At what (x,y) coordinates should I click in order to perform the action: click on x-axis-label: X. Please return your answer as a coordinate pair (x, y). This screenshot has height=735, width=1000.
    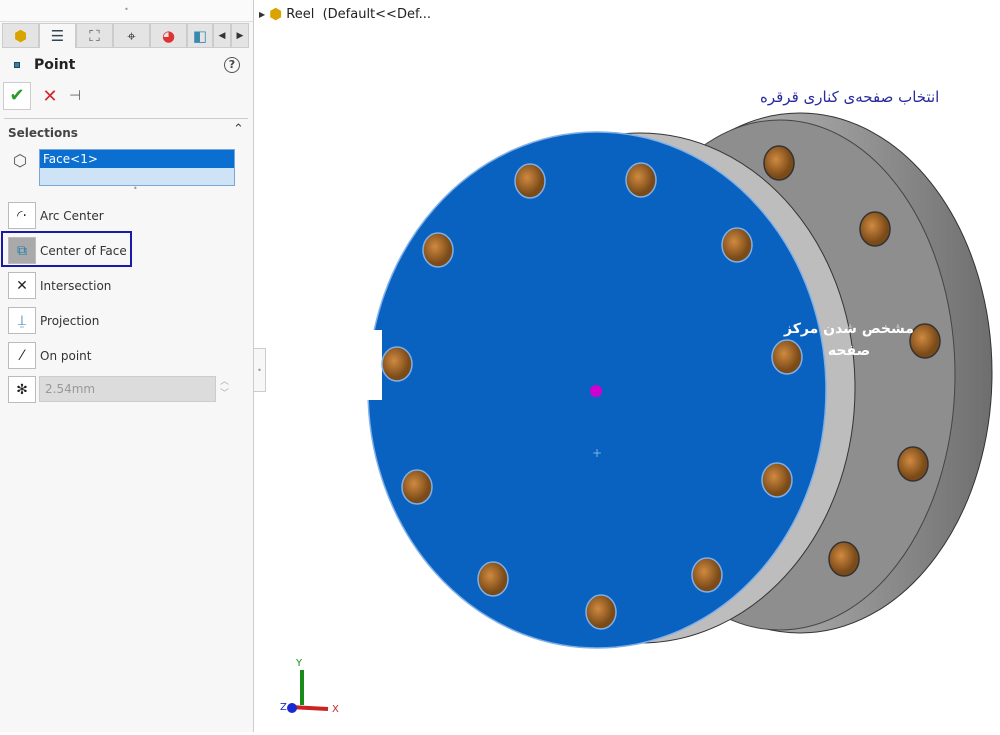
    Looking at the image, I should click on (335, 709).